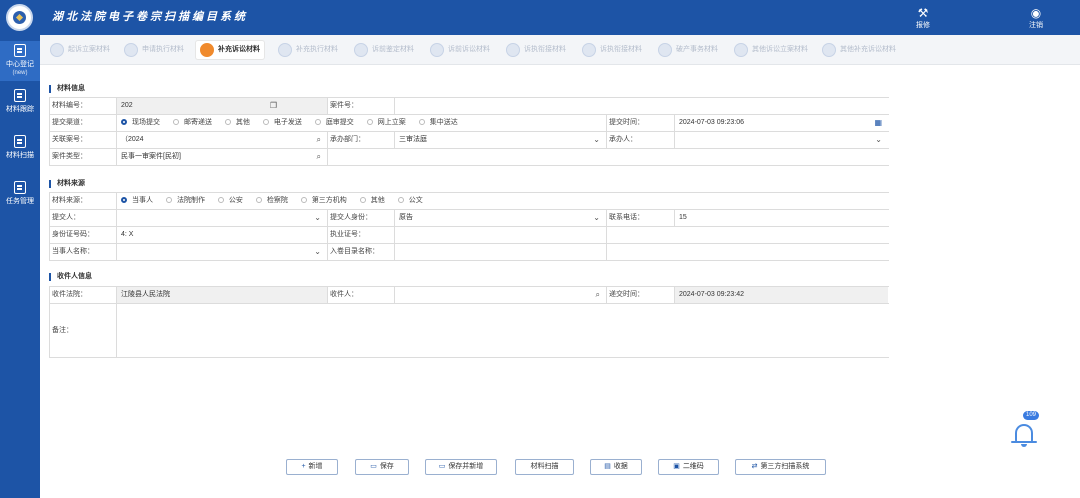  I want to click on radio-on-site: 现场提交, so click(140, 123).